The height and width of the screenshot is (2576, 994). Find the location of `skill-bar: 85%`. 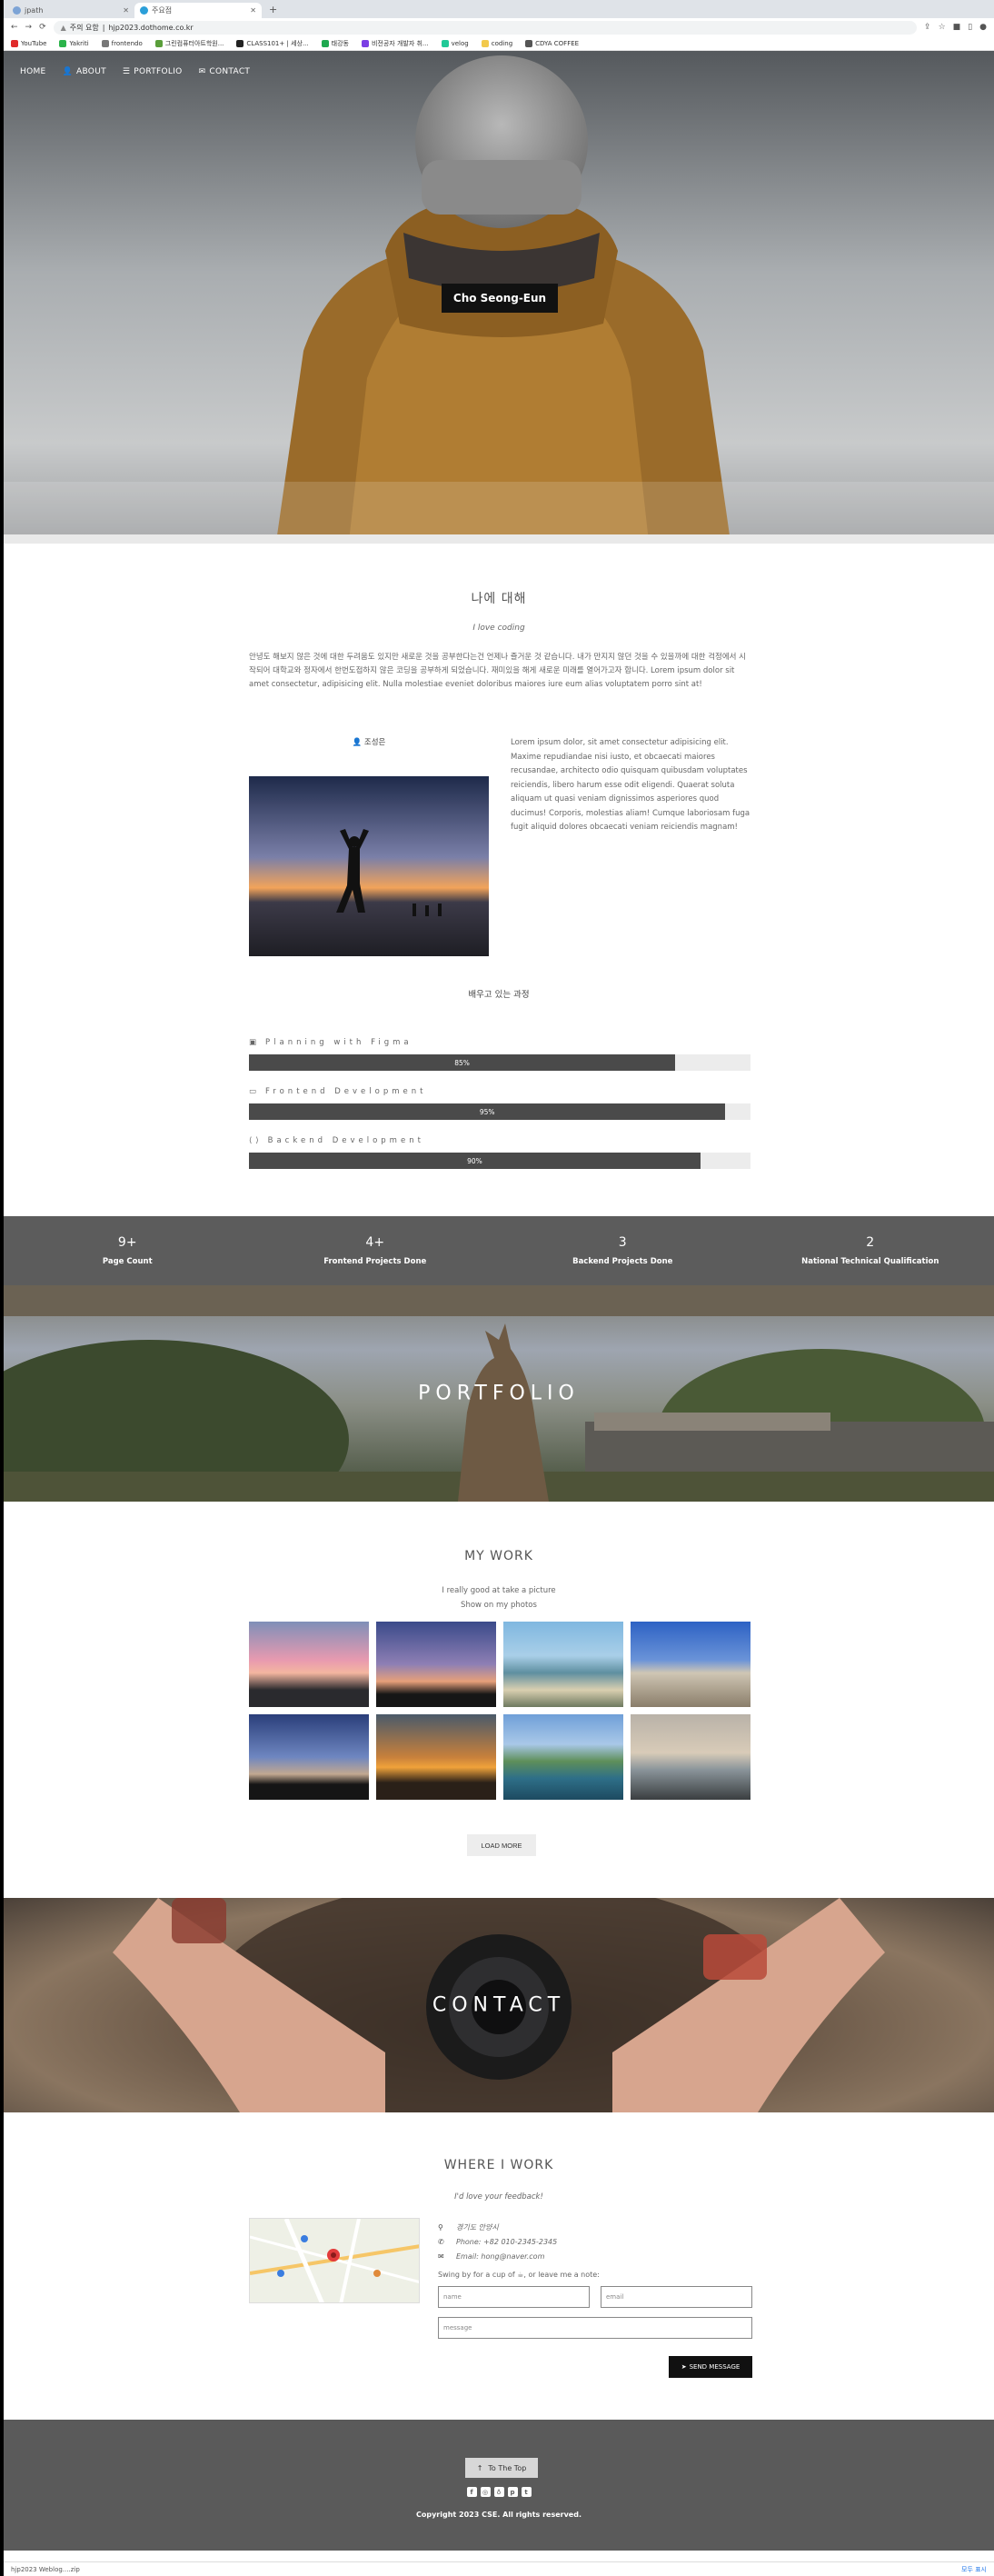

skill-bar: 85% is located at coordinates (500, 1062).